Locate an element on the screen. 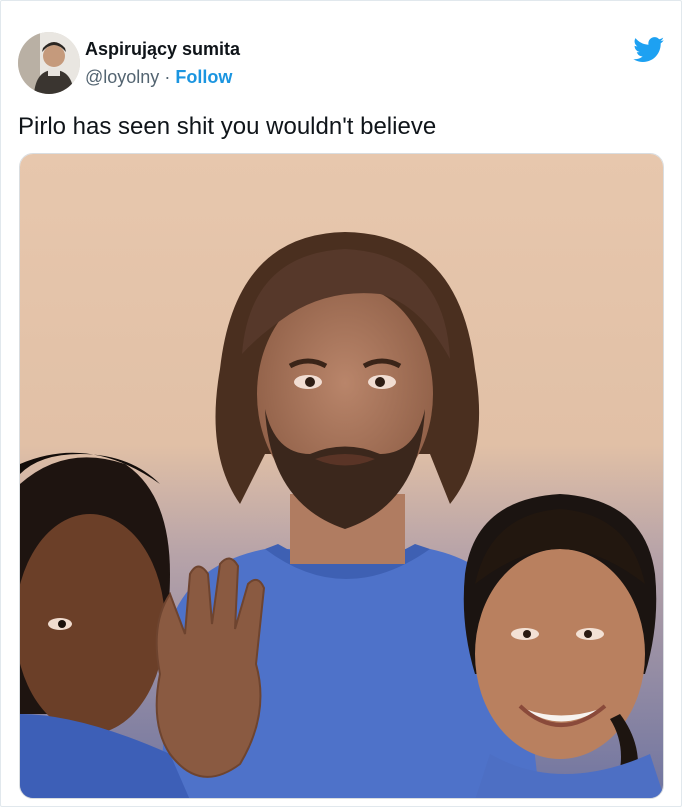  author-handle: @loyolny is located at coordinates (122, 77).